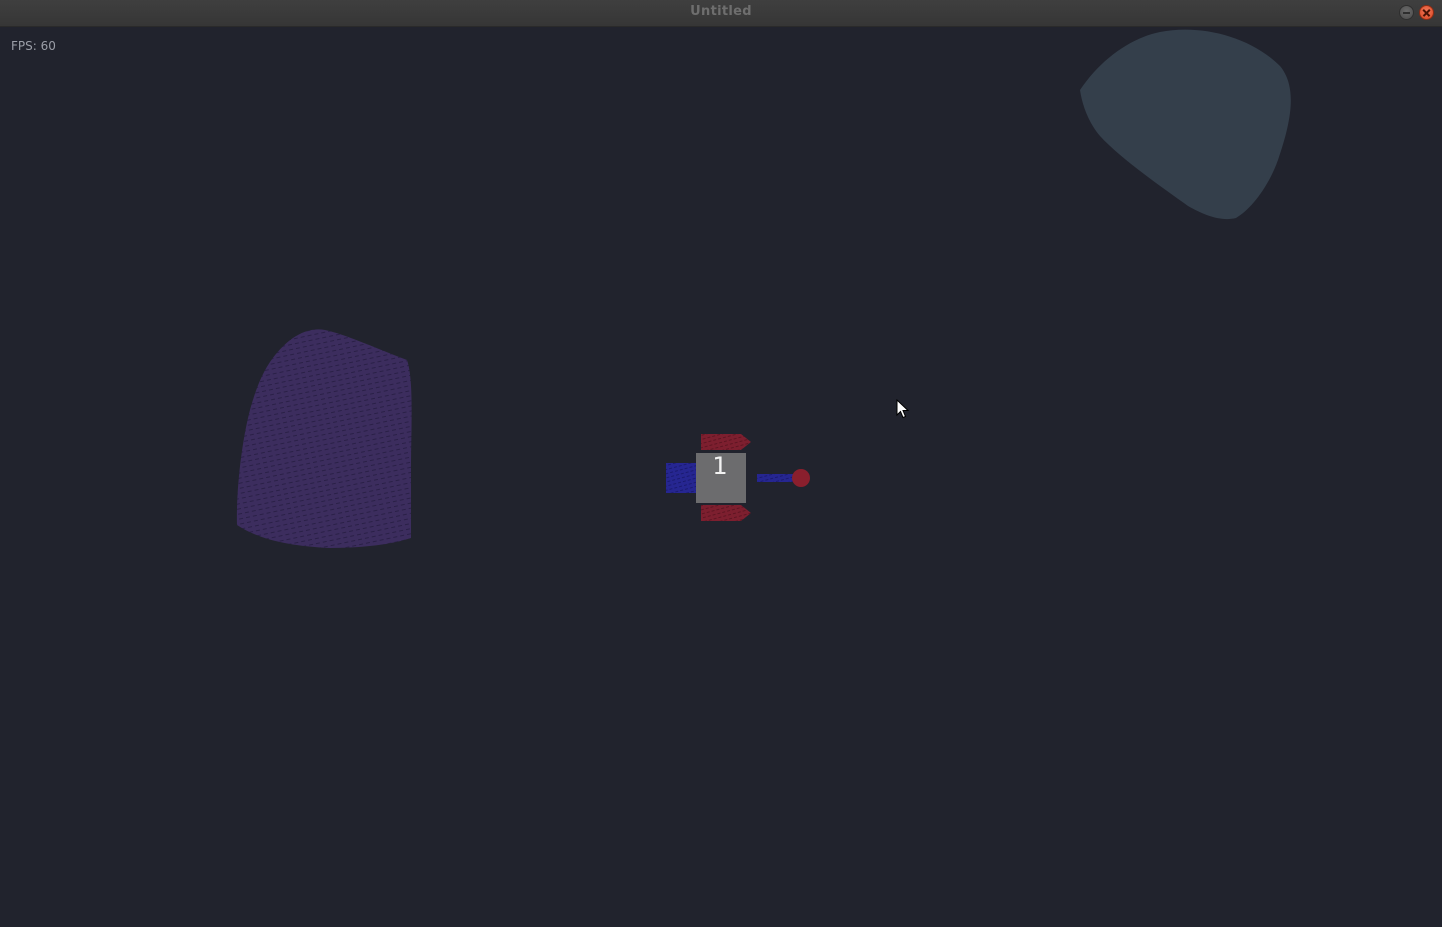 This screenshot has height=927, width=1442. Describe the element at coordinates (33, 46) in the screenshot. I see `fps-counter: FPS: 60` at that location.